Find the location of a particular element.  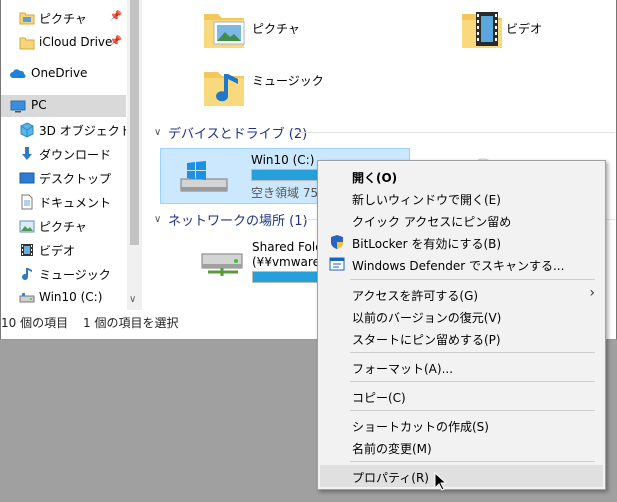

network-drive-icon is located at coordinates (222, 264).